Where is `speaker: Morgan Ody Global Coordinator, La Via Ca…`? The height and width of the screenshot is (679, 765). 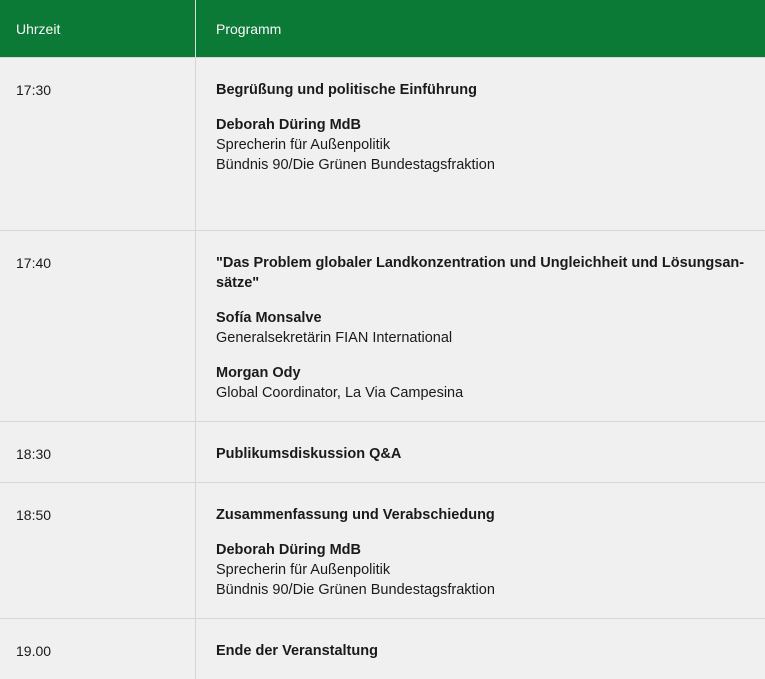 speaker: Morgan Ody Global Coordinator, La Via Ca… is located at coordinates (480, 383).